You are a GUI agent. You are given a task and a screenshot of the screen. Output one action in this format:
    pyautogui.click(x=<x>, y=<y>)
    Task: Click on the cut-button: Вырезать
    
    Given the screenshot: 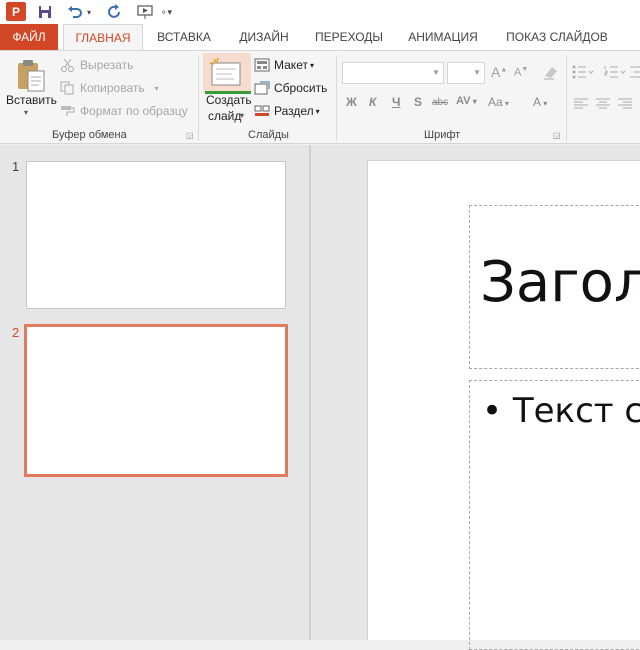 What is the action you would take?
    pyautogui.click(x=96, y=65)
    